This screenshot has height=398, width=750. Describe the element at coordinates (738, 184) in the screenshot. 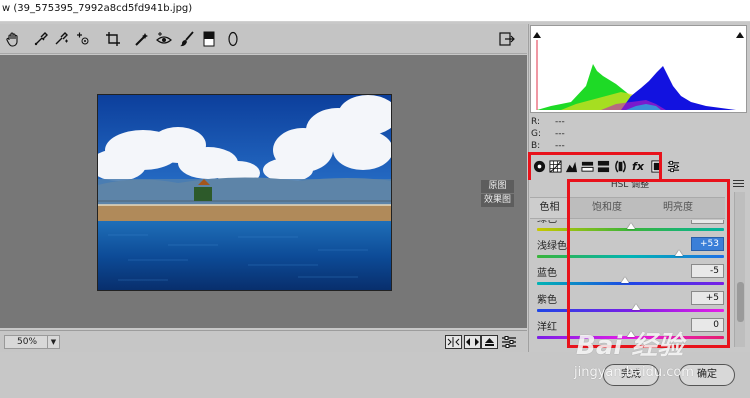

I see `panel-menu-icon` at that location.